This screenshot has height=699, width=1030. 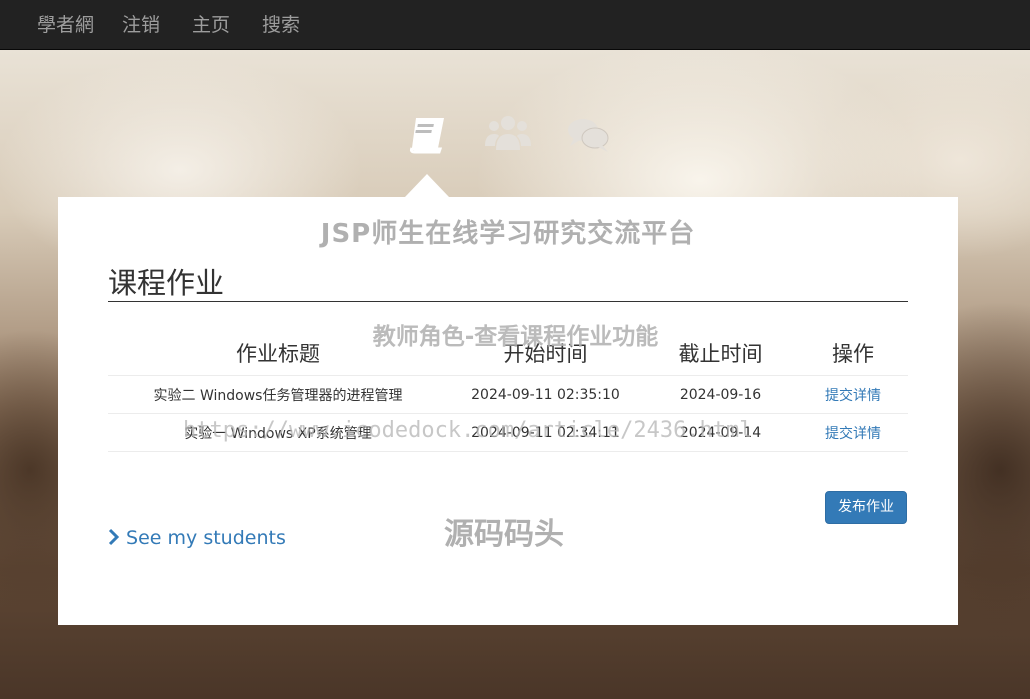 I want to click on book-icon, so click(x=428, y=134).